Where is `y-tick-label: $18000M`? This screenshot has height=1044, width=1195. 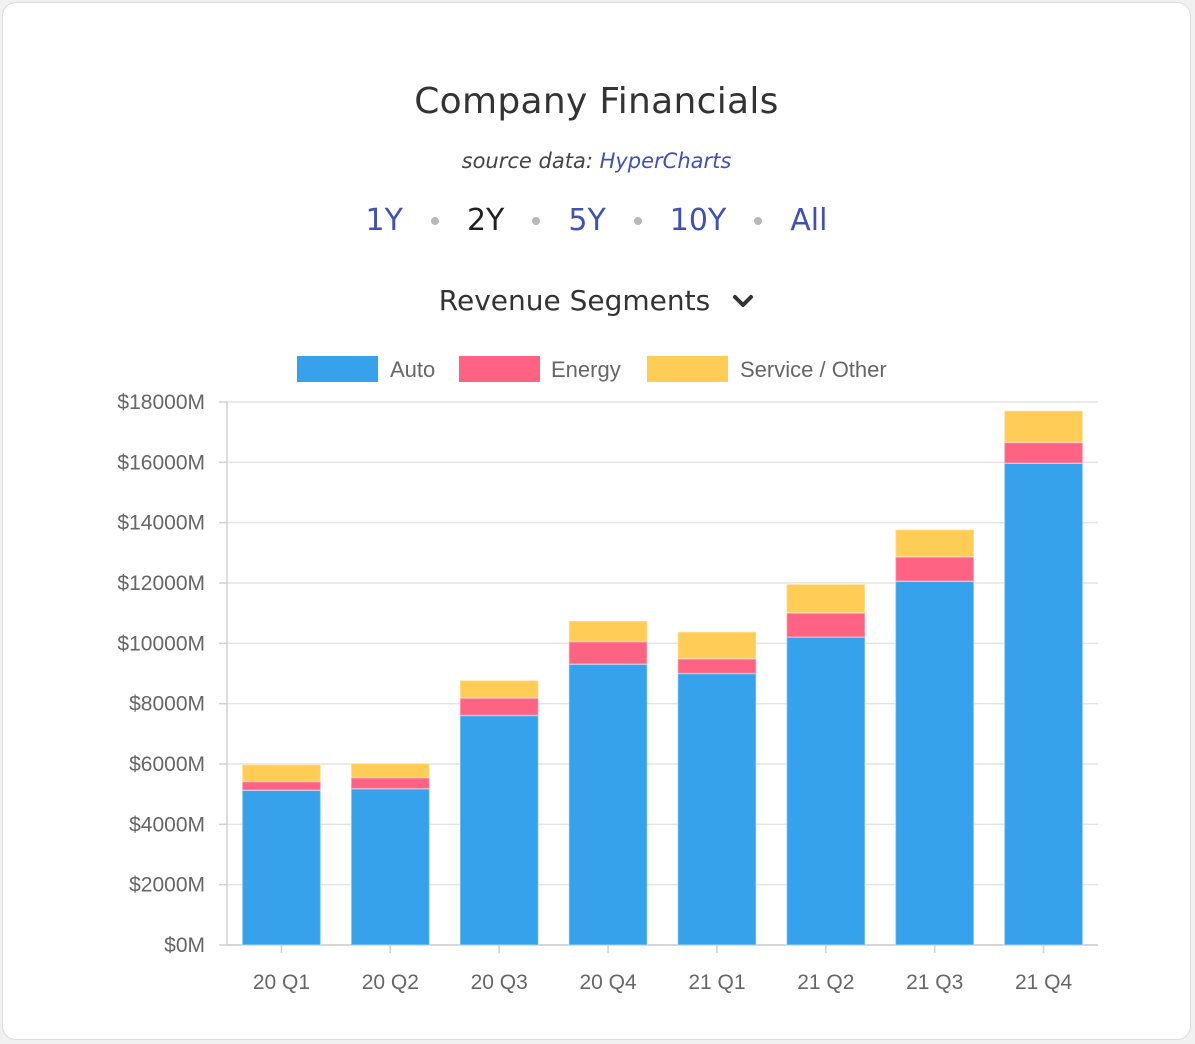
y-tick-label: $18000M is located at coordinates (161, 402).